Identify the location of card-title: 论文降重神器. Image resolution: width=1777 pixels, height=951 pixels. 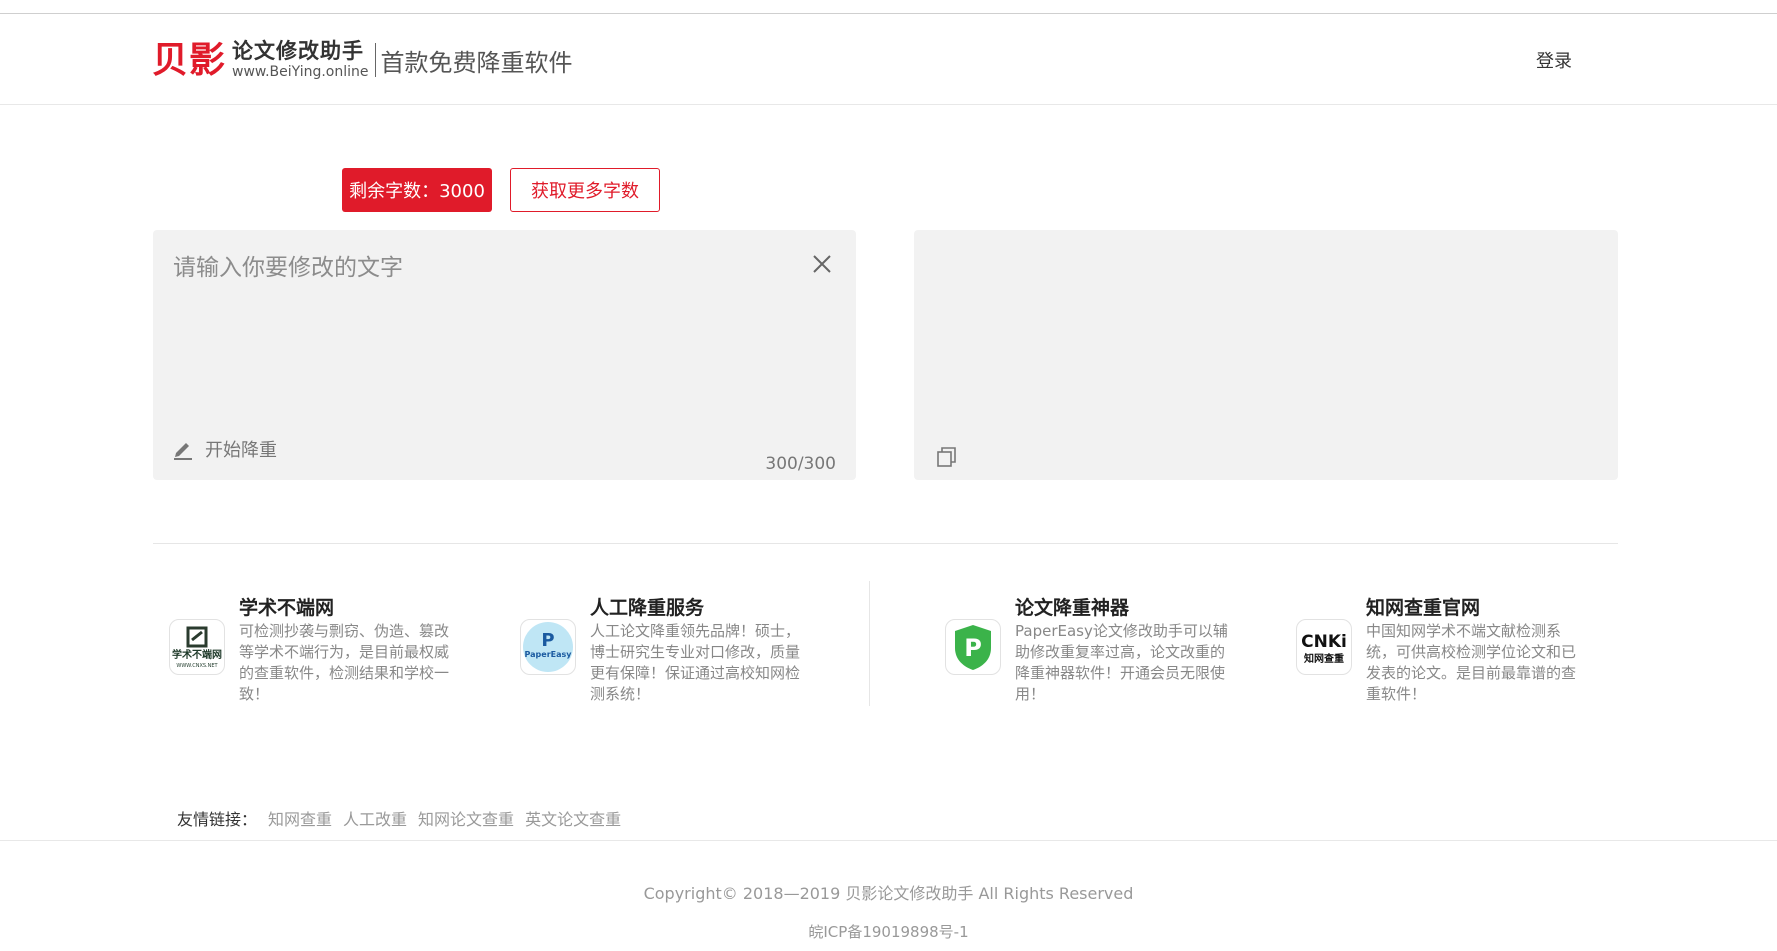
(1072, 606).